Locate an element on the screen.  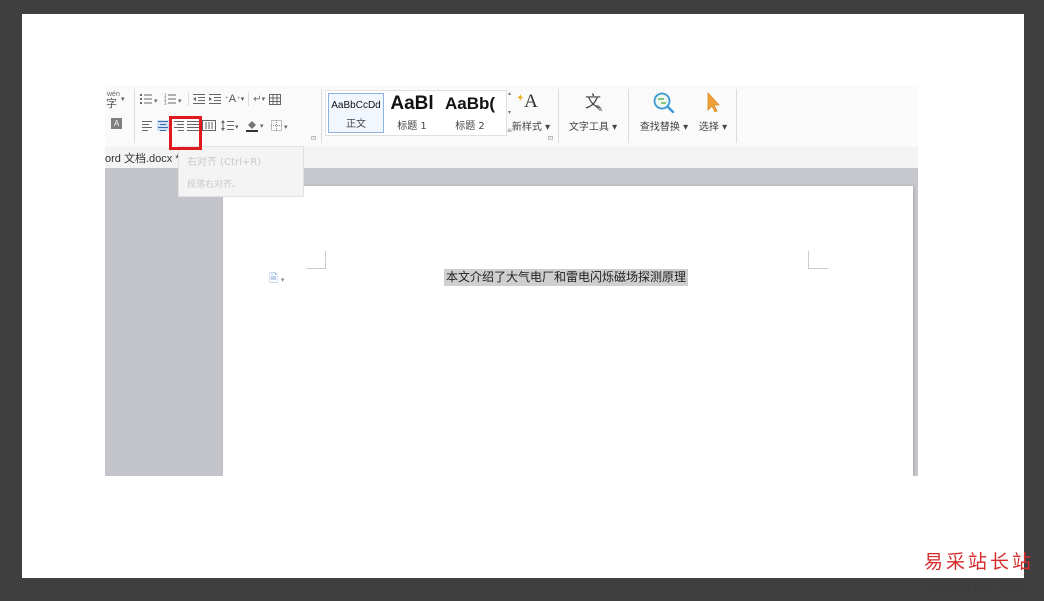
paragraph-dialog-launcher-icon: ⊡ is located at coordinates (313, 138).